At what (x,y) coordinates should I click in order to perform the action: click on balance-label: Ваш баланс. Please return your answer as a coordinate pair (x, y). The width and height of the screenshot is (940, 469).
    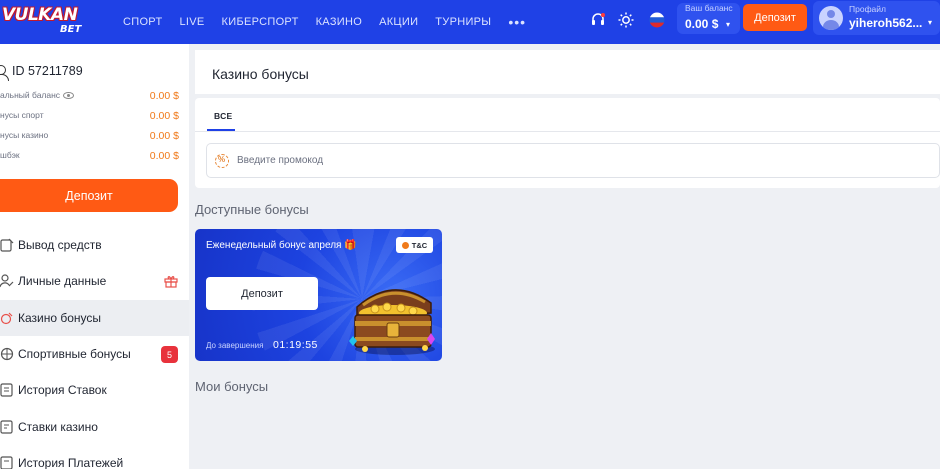
    Looking at the image, I should click on (709, 8).